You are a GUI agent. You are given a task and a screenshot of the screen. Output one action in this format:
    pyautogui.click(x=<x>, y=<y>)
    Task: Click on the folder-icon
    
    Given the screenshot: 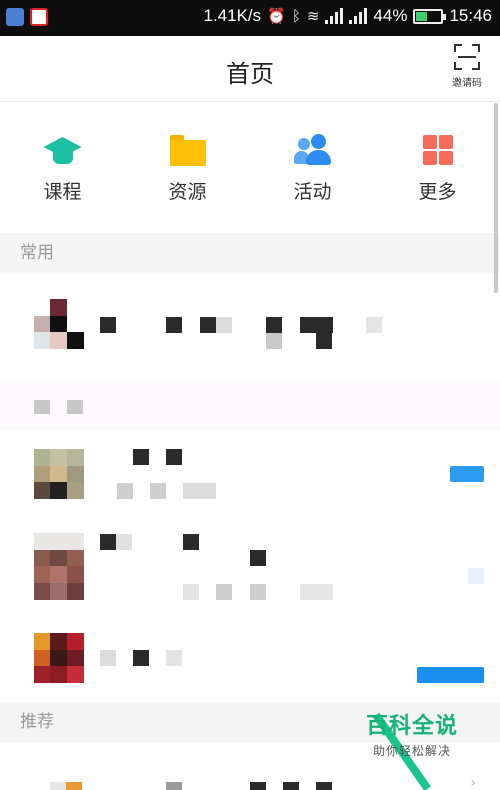 What is the action you would take?
    pyautogui.click(x=188, y=150)
    